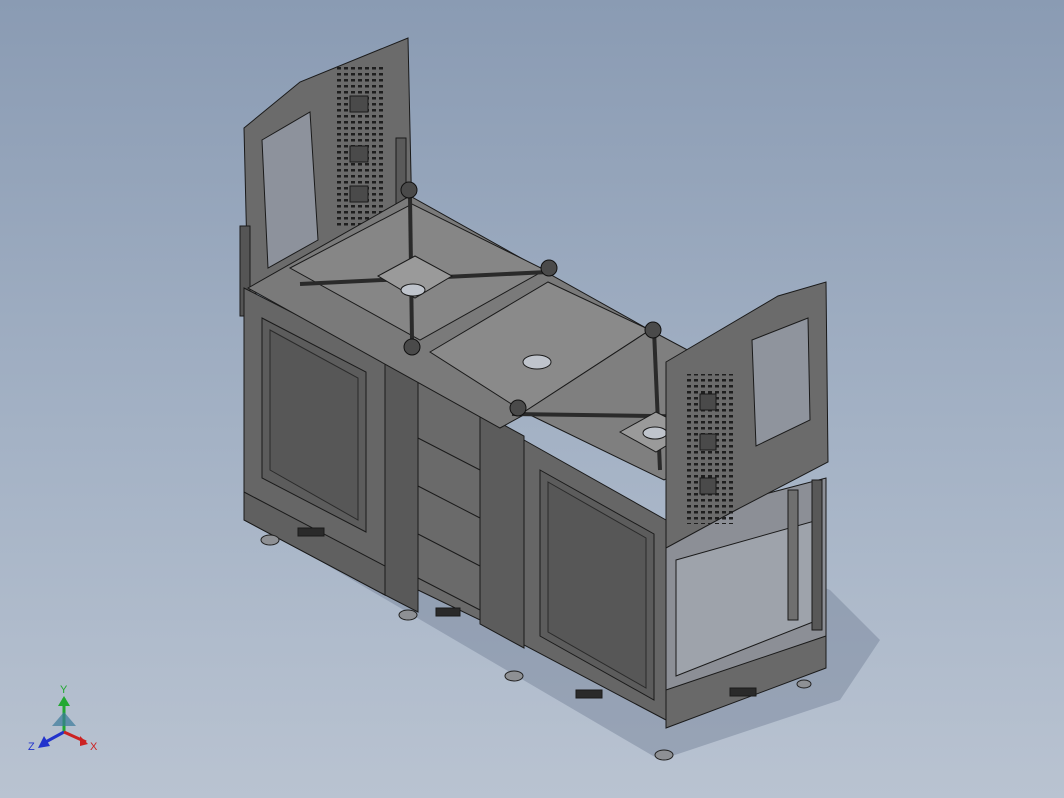  What do you see at coordinates (64, 690) in the screenshot?
I see `y-axis-label: Y` at bounding box center [64, 690].